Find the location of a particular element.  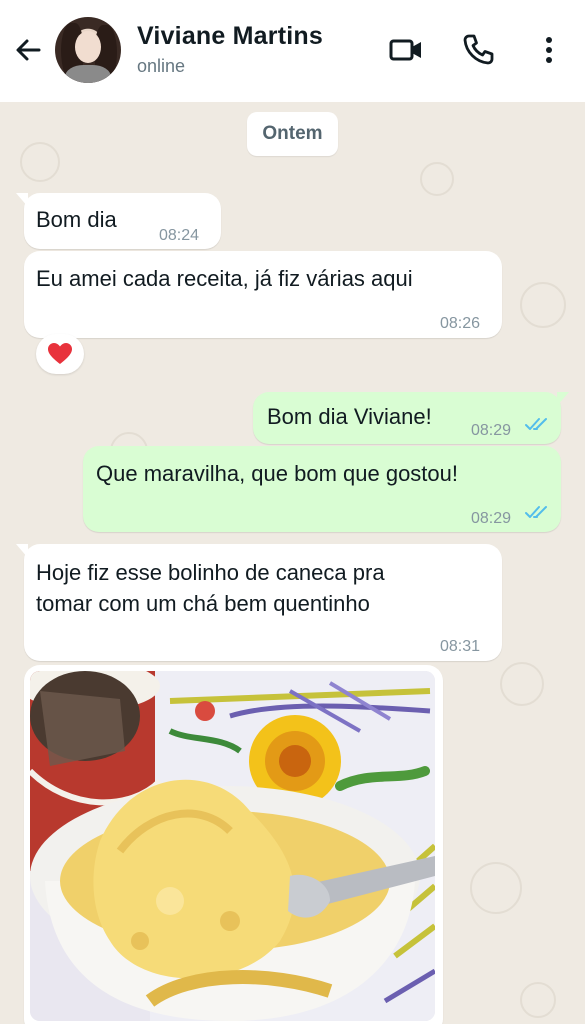

message-text-line: Hoje fiz esse bolinho de caneca pra is located at coordinates (210, 572).